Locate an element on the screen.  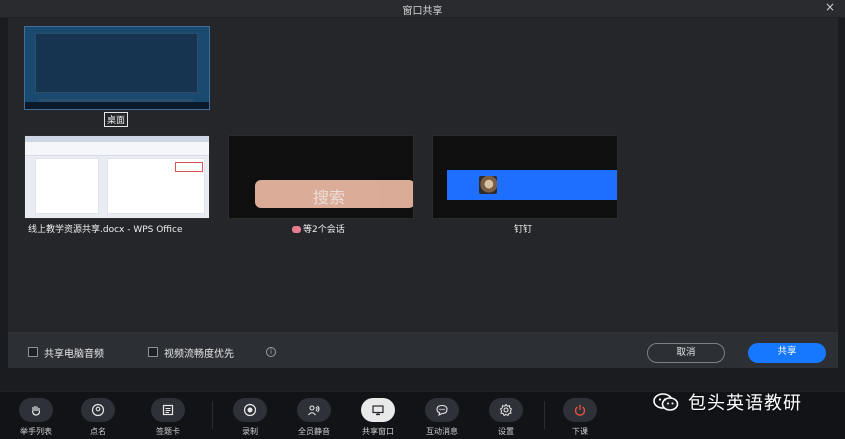
toolbar-mute-all: 全员静音 is located at coordinates (314, 418).